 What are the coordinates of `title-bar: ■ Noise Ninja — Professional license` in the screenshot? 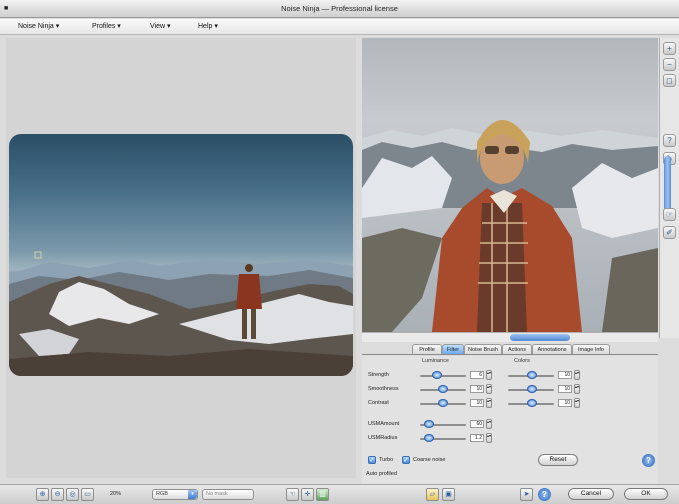 It's located at (339, 9).